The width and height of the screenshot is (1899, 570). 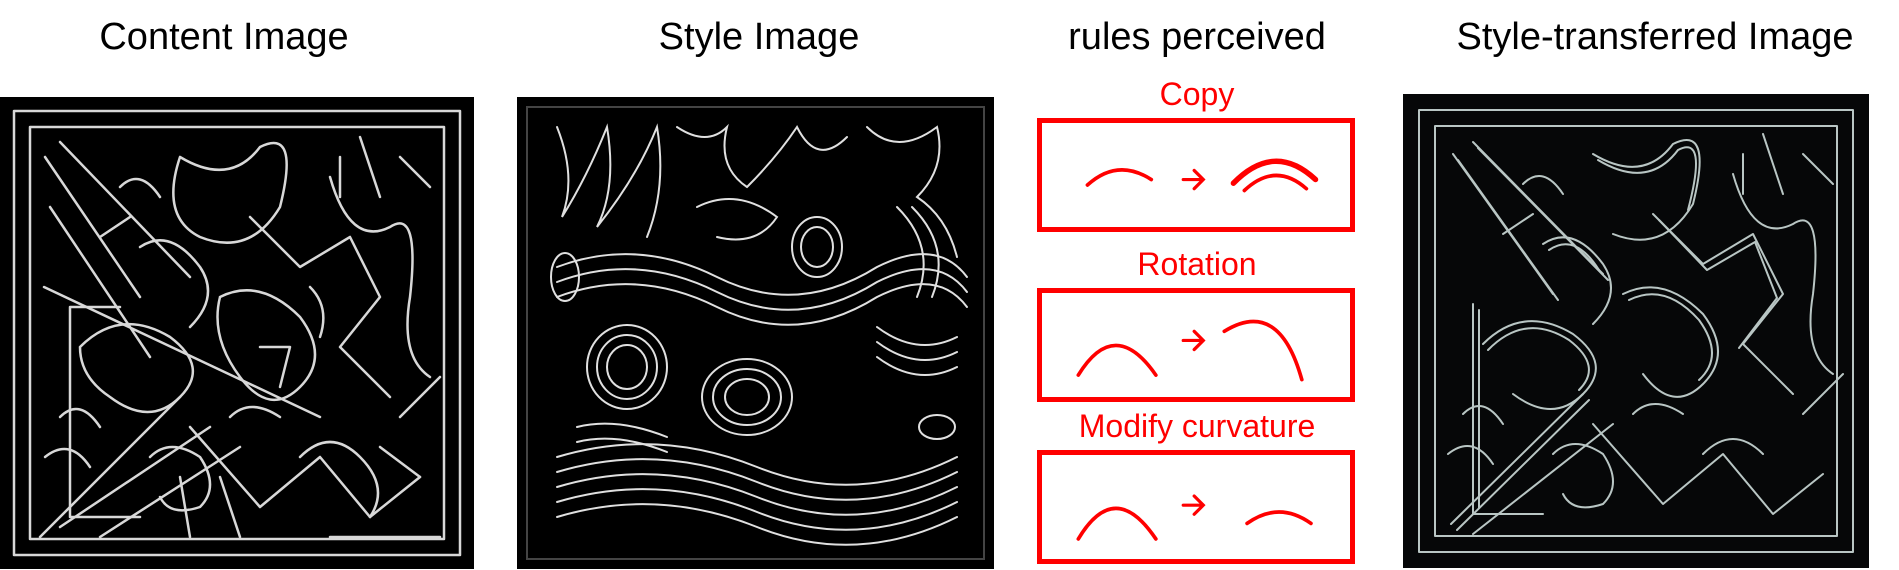 I want to click on arc-copy-icon, so click(x=1202, y=175).